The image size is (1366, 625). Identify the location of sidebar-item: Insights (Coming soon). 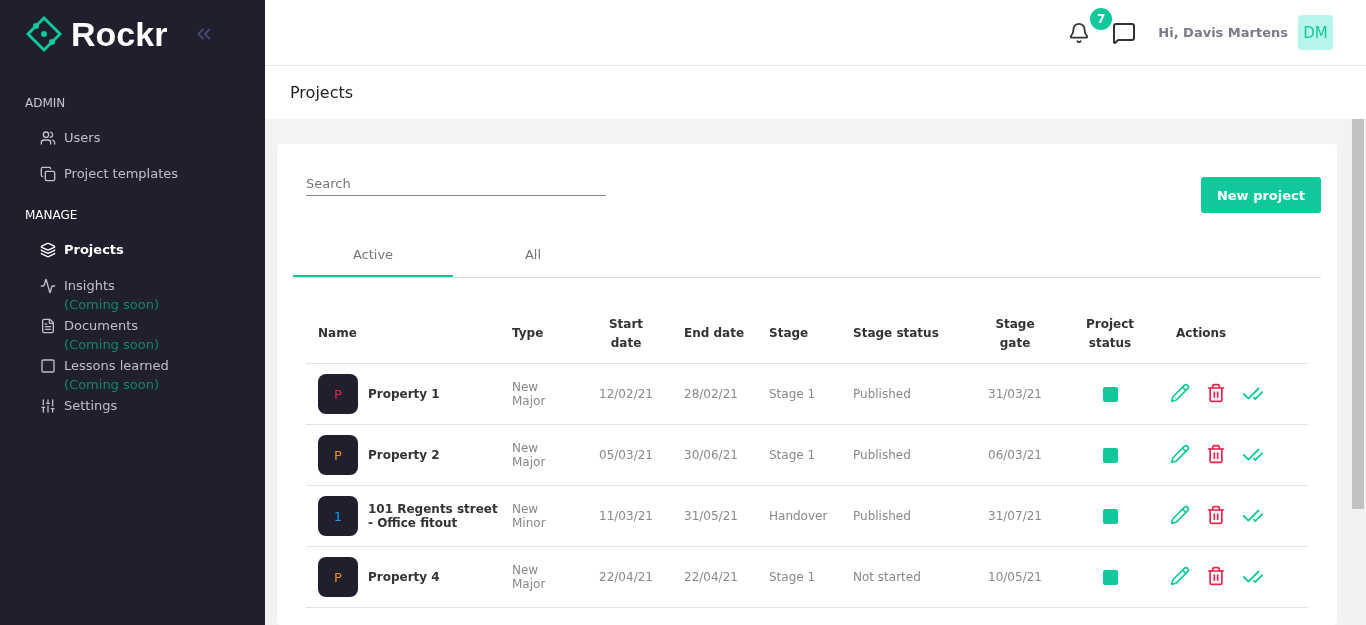
(145, 295).